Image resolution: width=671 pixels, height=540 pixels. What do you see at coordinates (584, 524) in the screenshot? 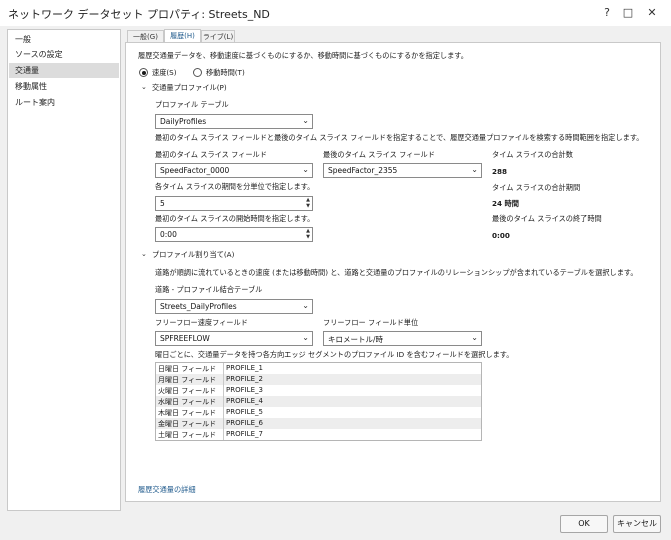
I see `ok-button: OK` at bounding box center [584, 524].